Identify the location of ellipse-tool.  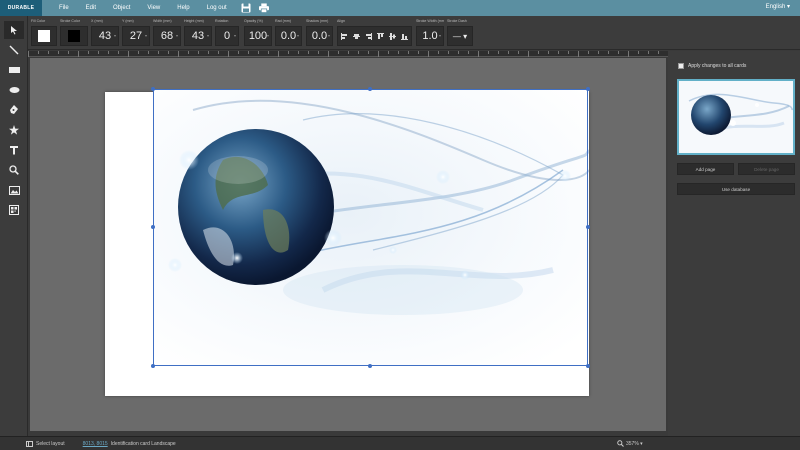
(14, 90).